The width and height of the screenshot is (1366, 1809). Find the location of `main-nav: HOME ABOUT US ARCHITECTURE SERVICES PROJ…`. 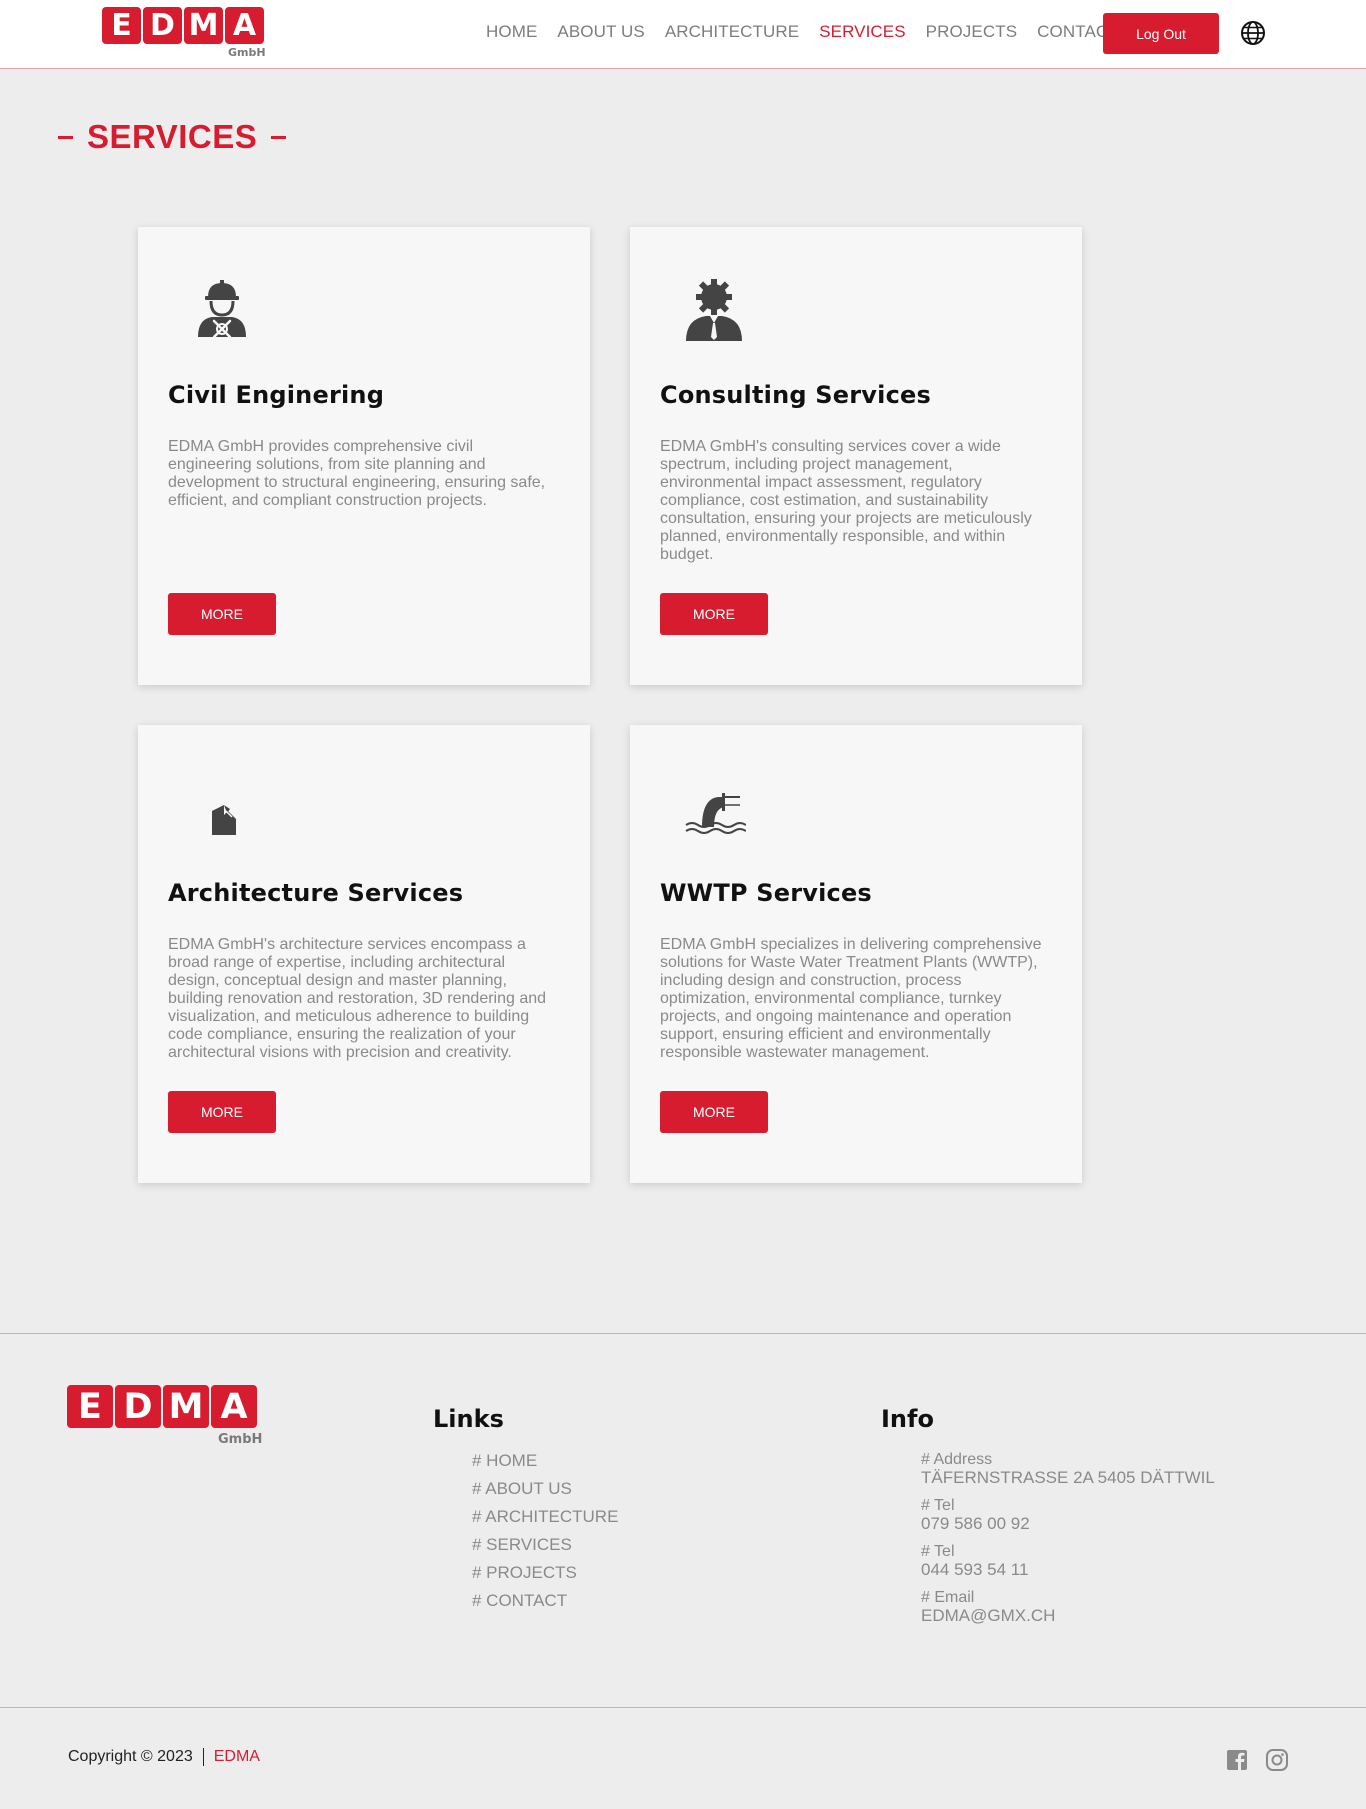

main-nav: HOME ABOUT US ARCHITECTURE SERVICES PROJ… is located at coordinates (802, 32).